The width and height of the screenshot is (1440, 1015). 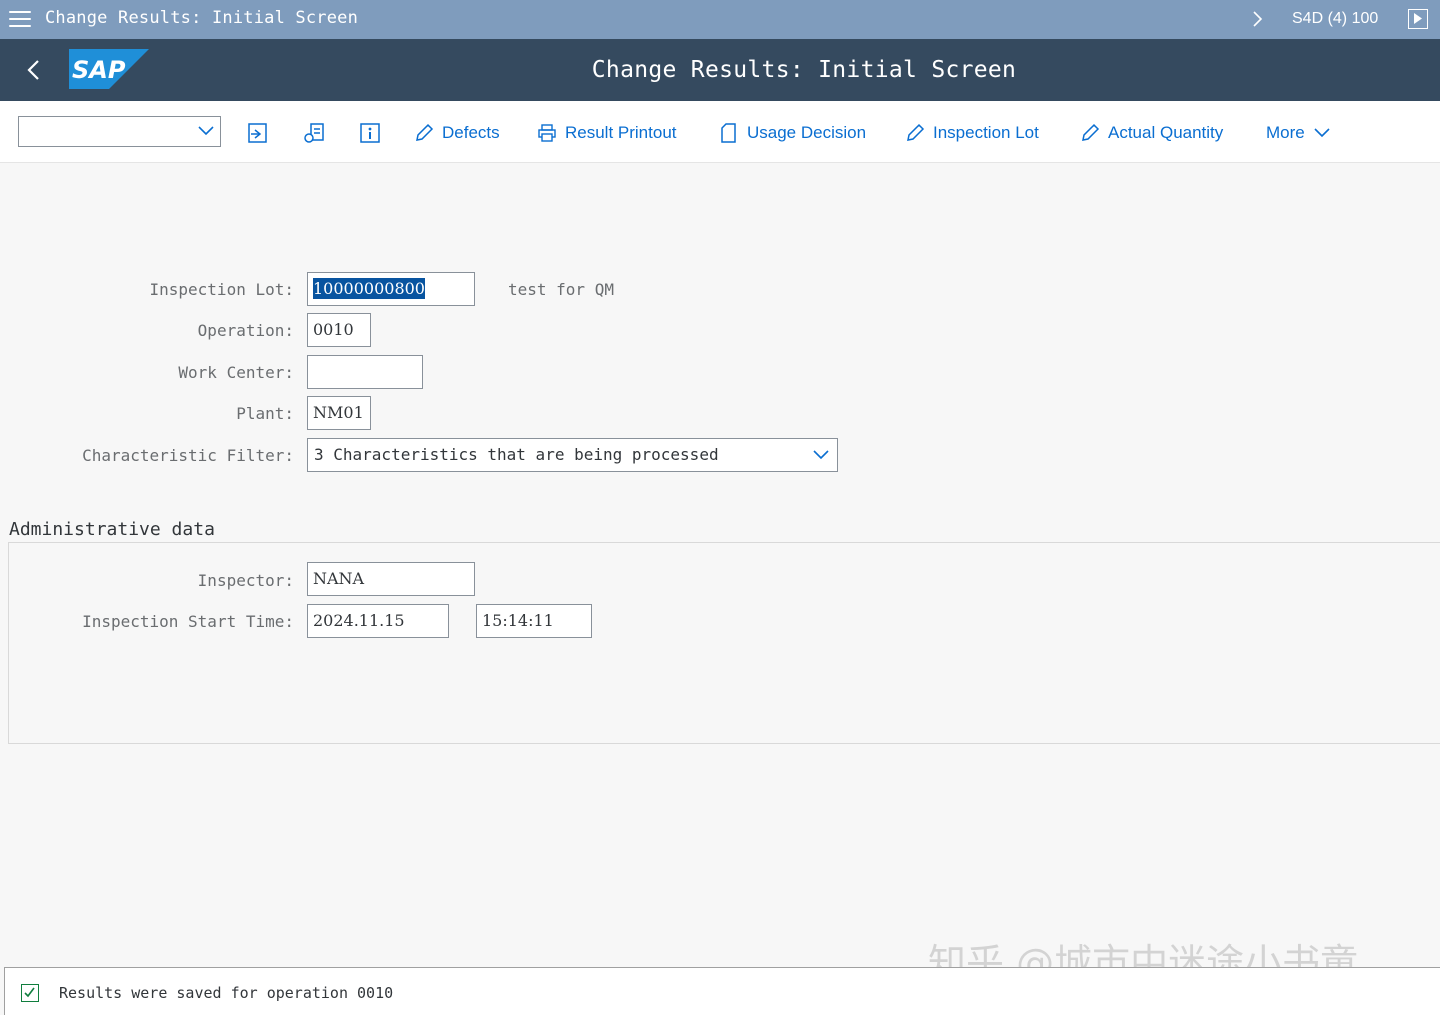 What do you see at coordinates (188, 455) in the screenshot?
I see `characteristic-filter-label: Characteristic Filter:` at bounding box center [188, 455].